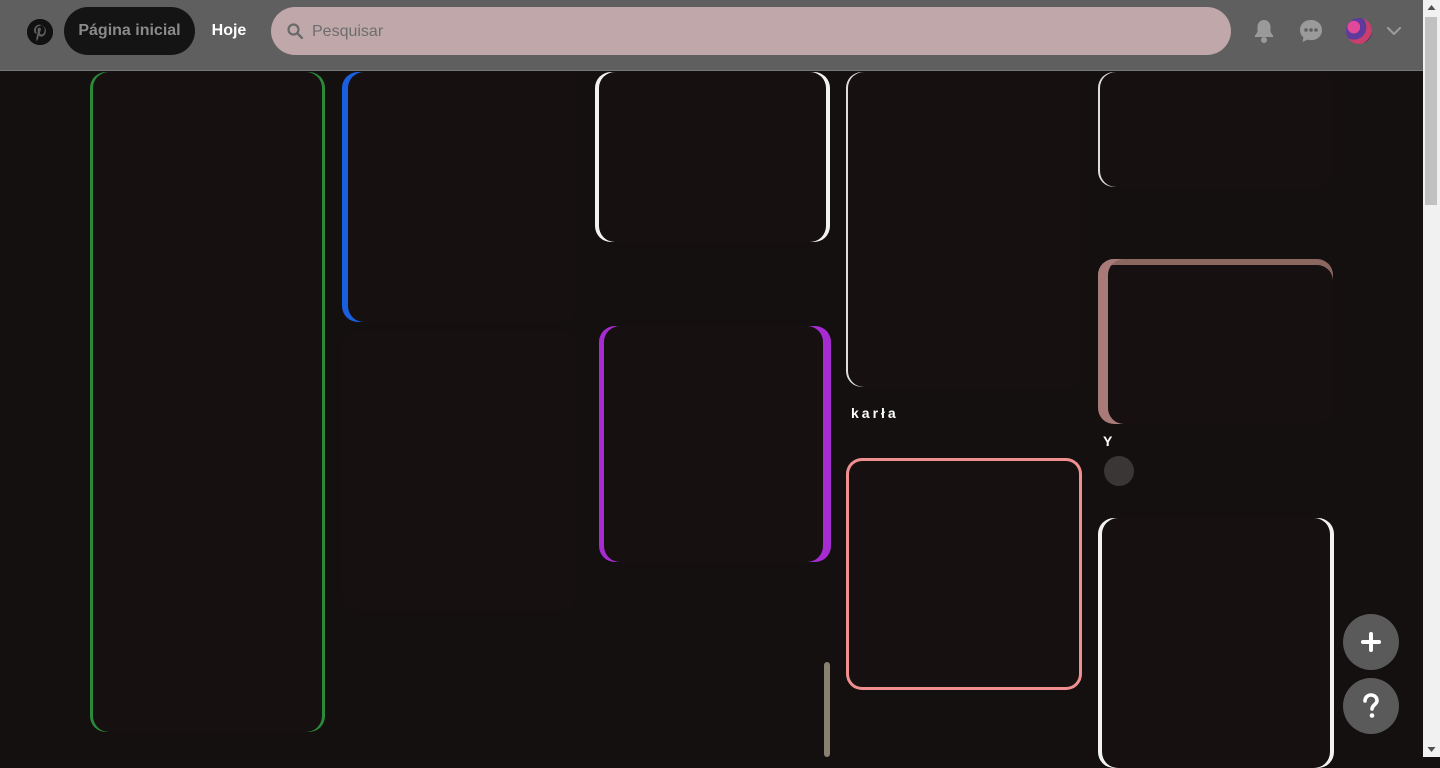 The width and height of the screenshot is (1440, 768). What do you see at coordinates (1431, 748) in the screenshot?
I see `scroll-down-arrow-icon` at bounding box center [1431, 748].